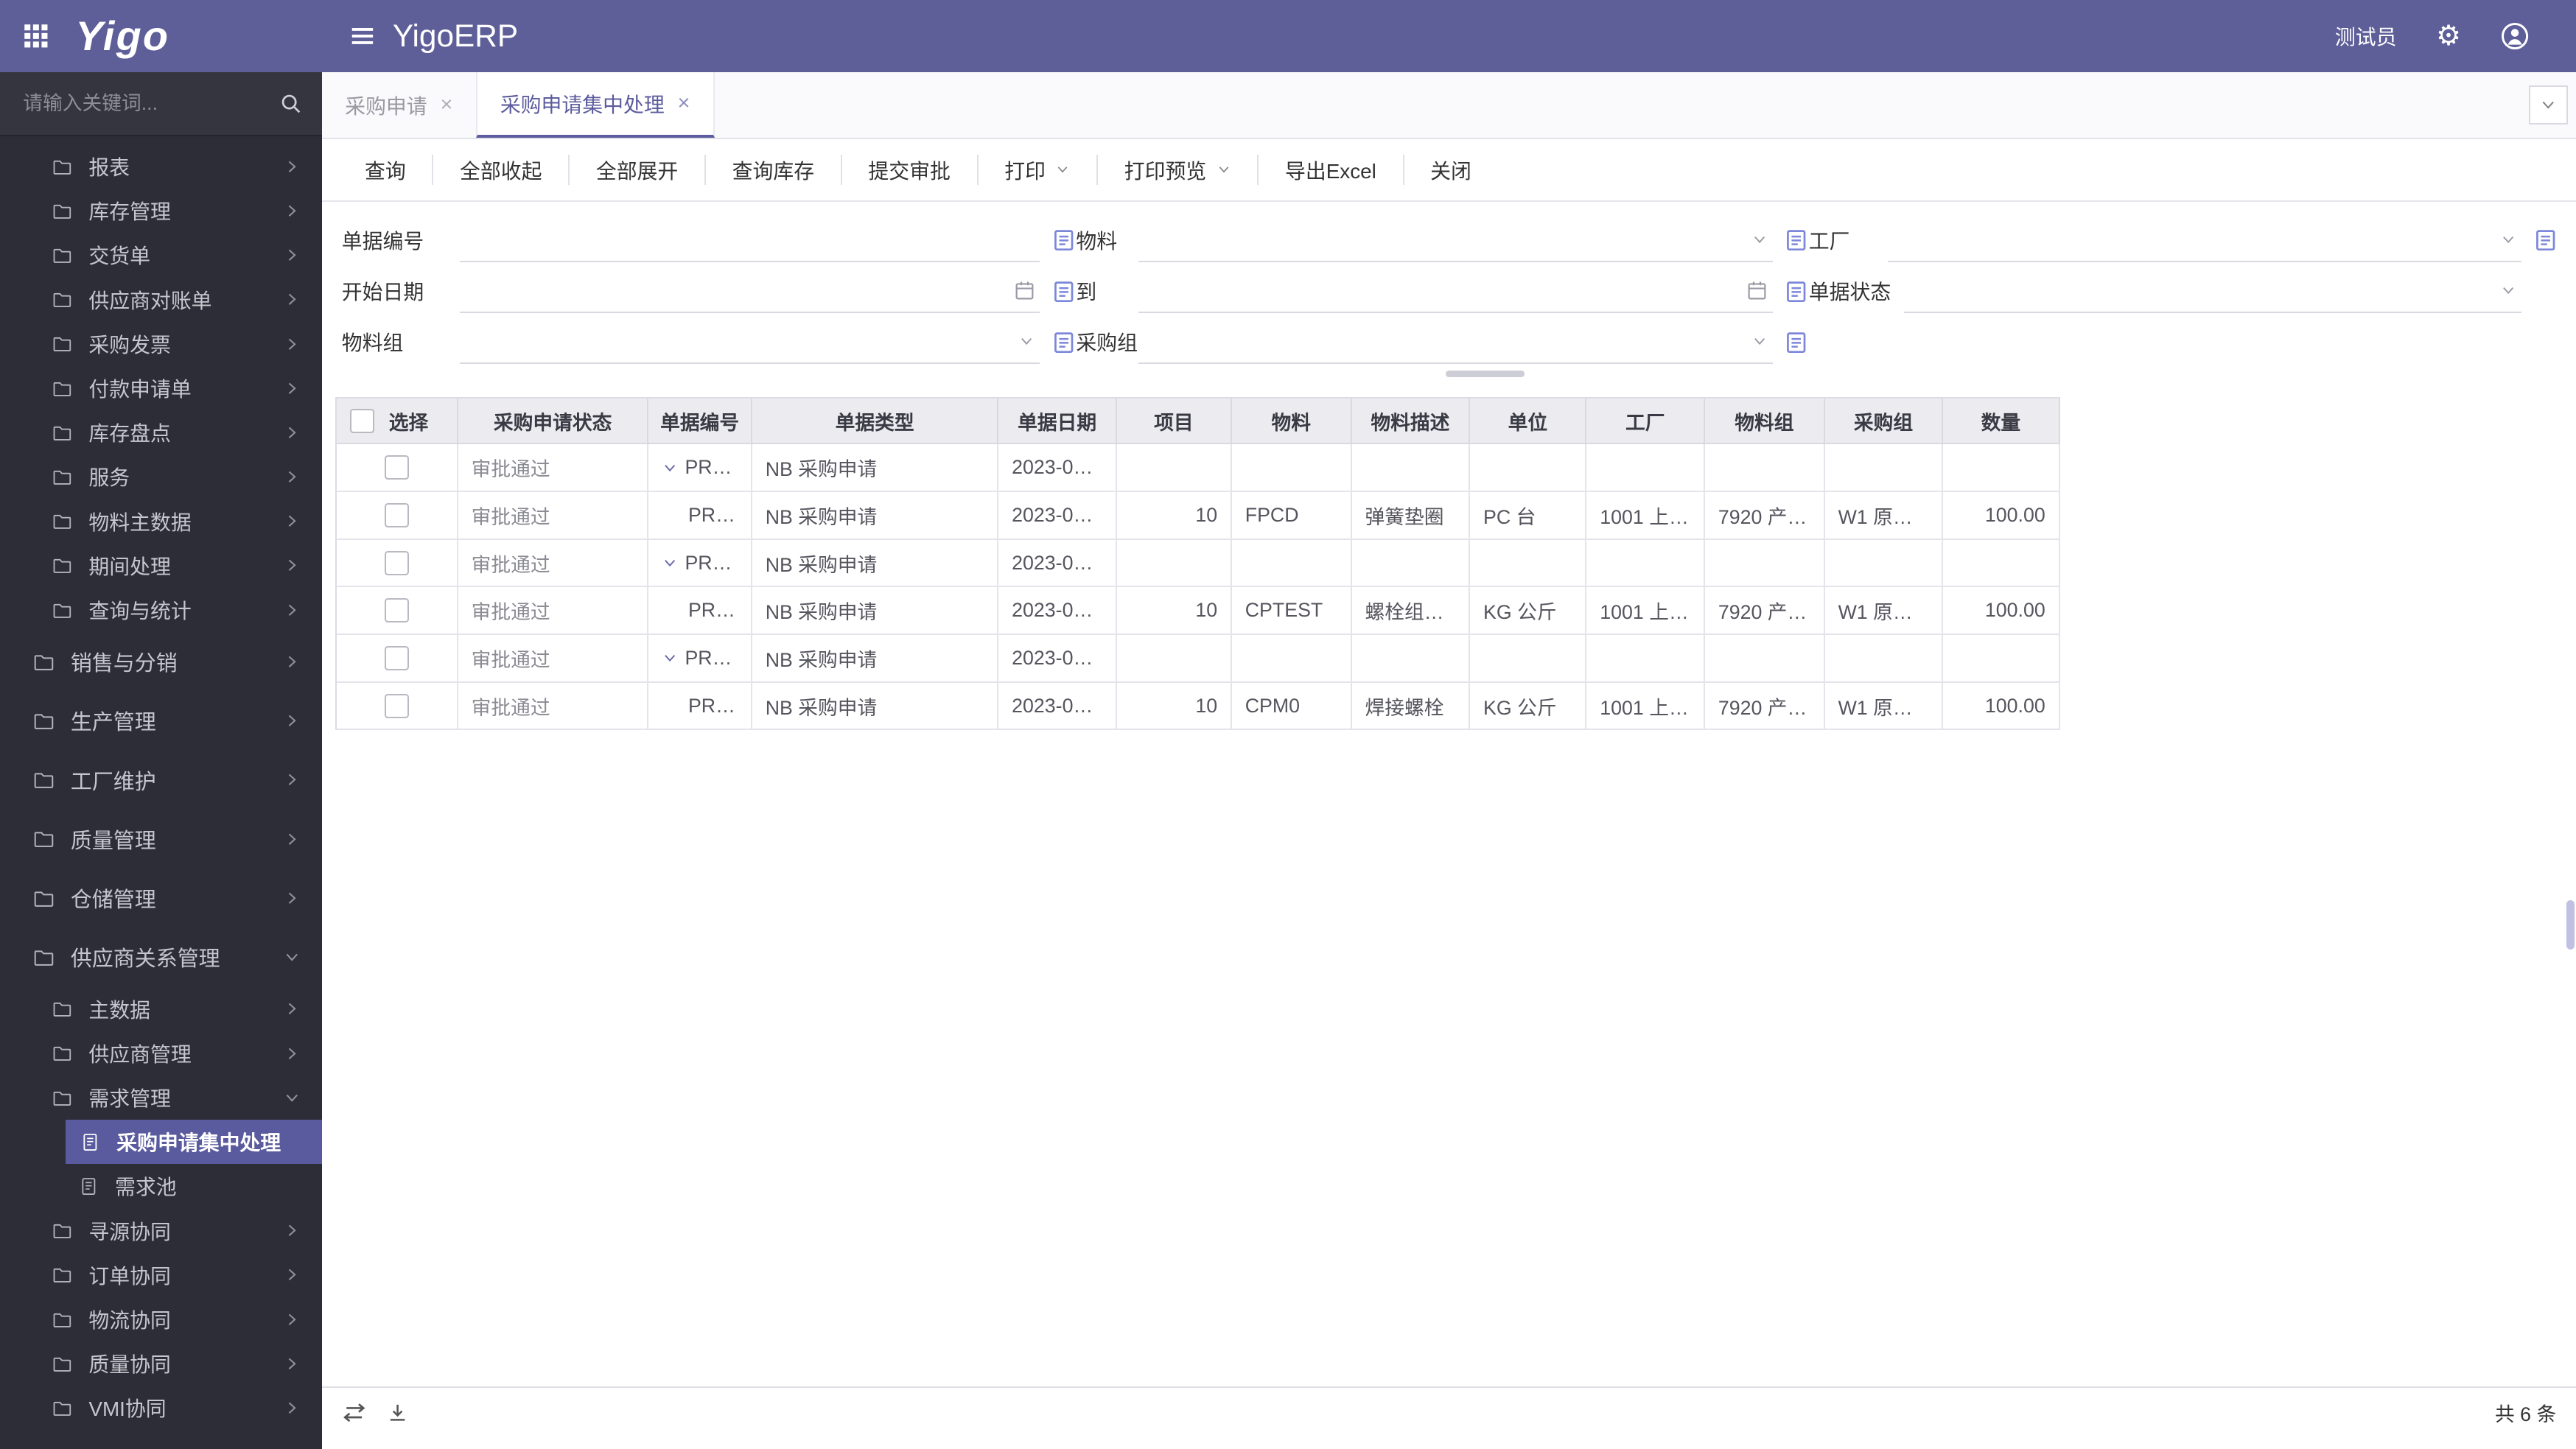 The height and width of the screenshot is (1449, 2576). I want to click on horizontal-scrollbar-thumb, so click(1485, 374).